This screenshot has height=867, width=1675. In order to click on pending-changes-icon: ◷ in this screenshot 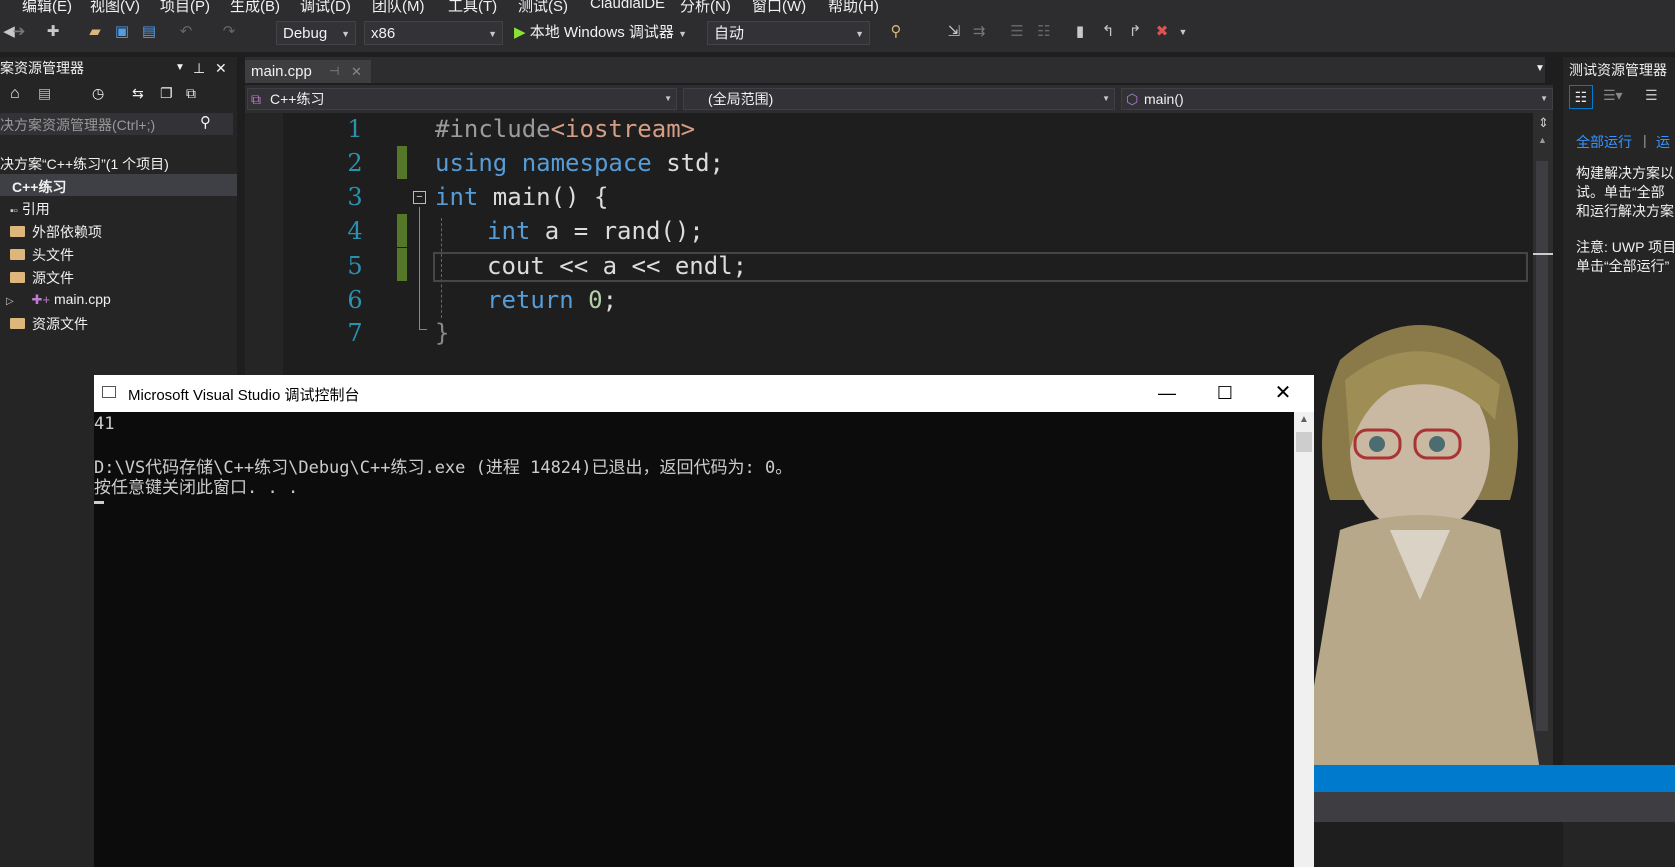, I will do `click(98, 93)`.